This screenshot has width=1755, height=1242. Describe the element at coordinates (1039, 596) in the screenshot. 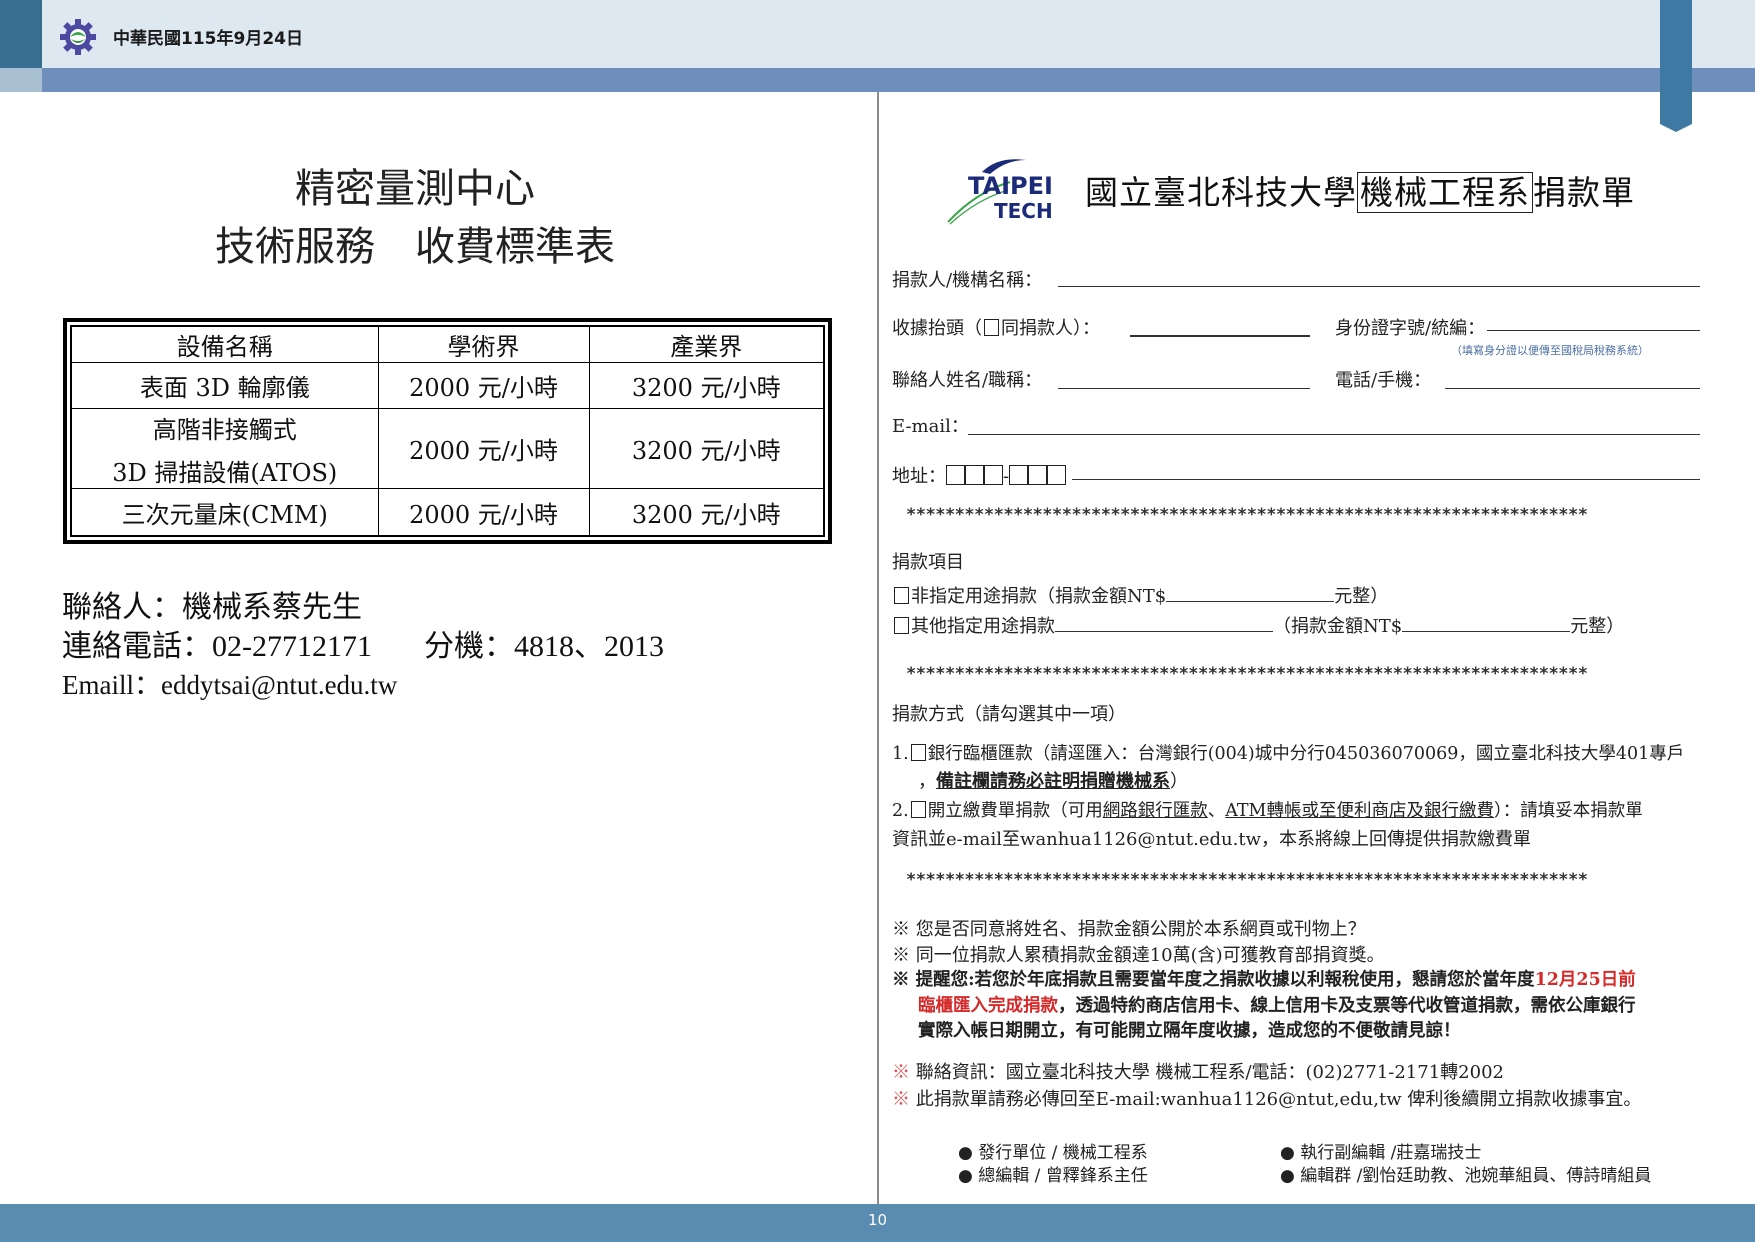

I see `item1-label: 非指定用途捐款（捐款金額NT$` at that location.